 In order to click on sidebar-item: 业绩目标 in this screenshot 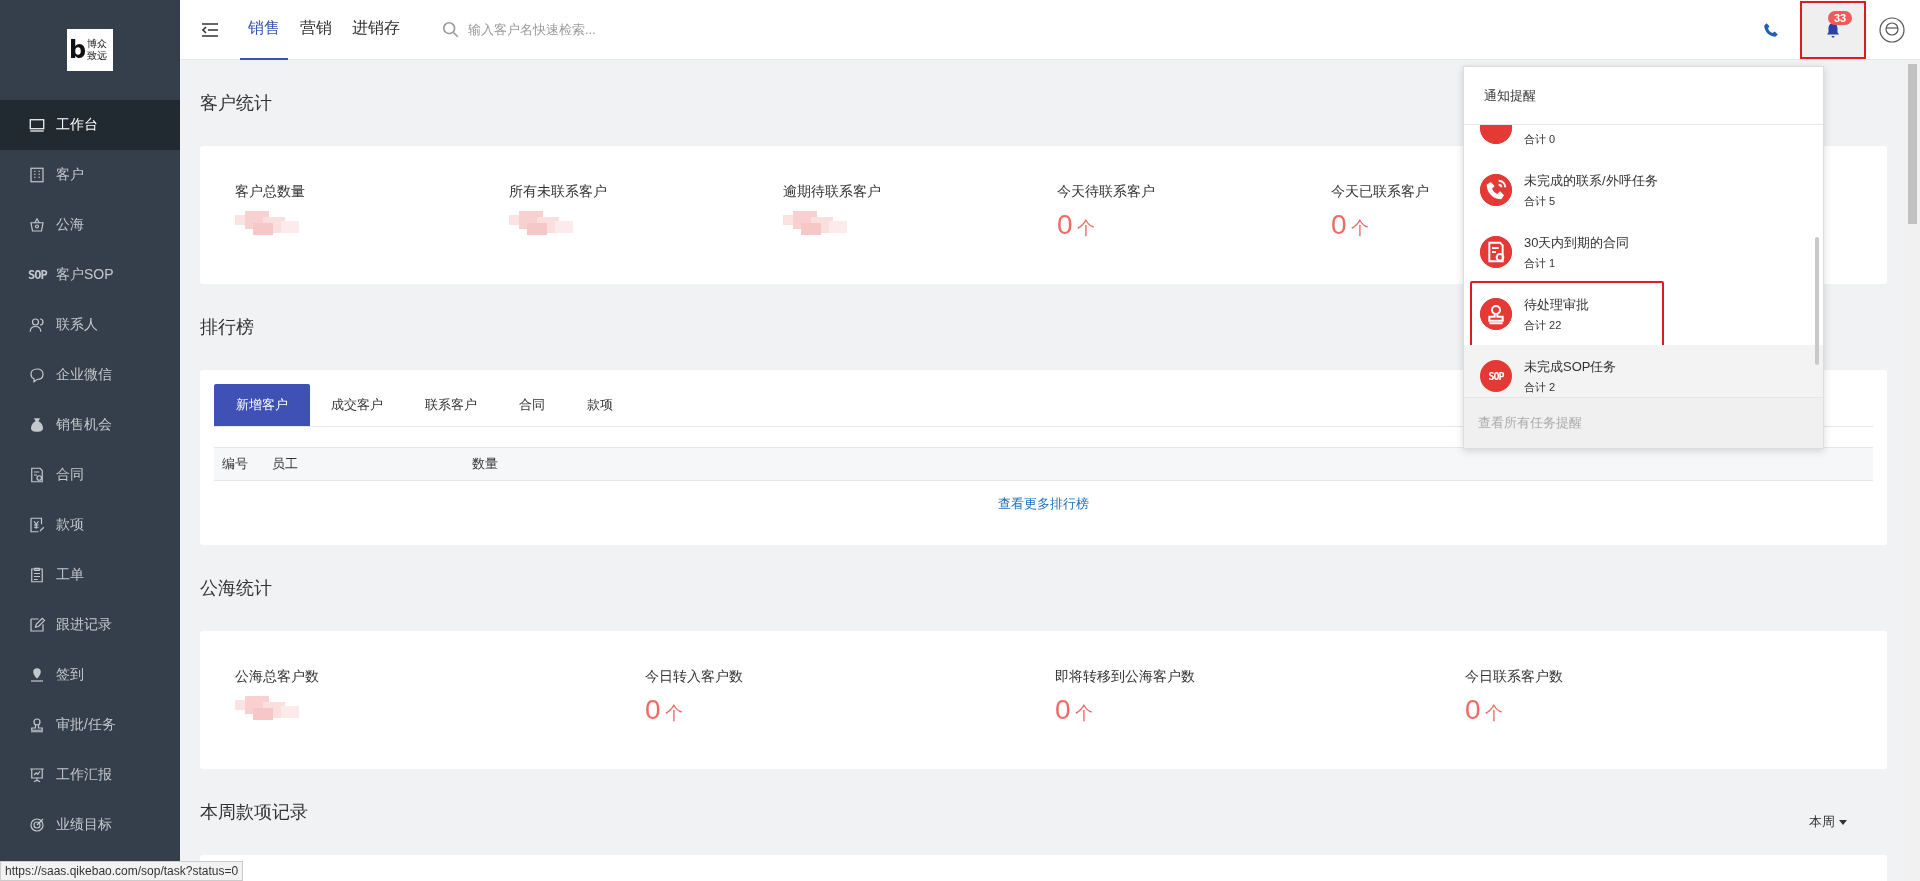, I will do `click(90, 825)`.